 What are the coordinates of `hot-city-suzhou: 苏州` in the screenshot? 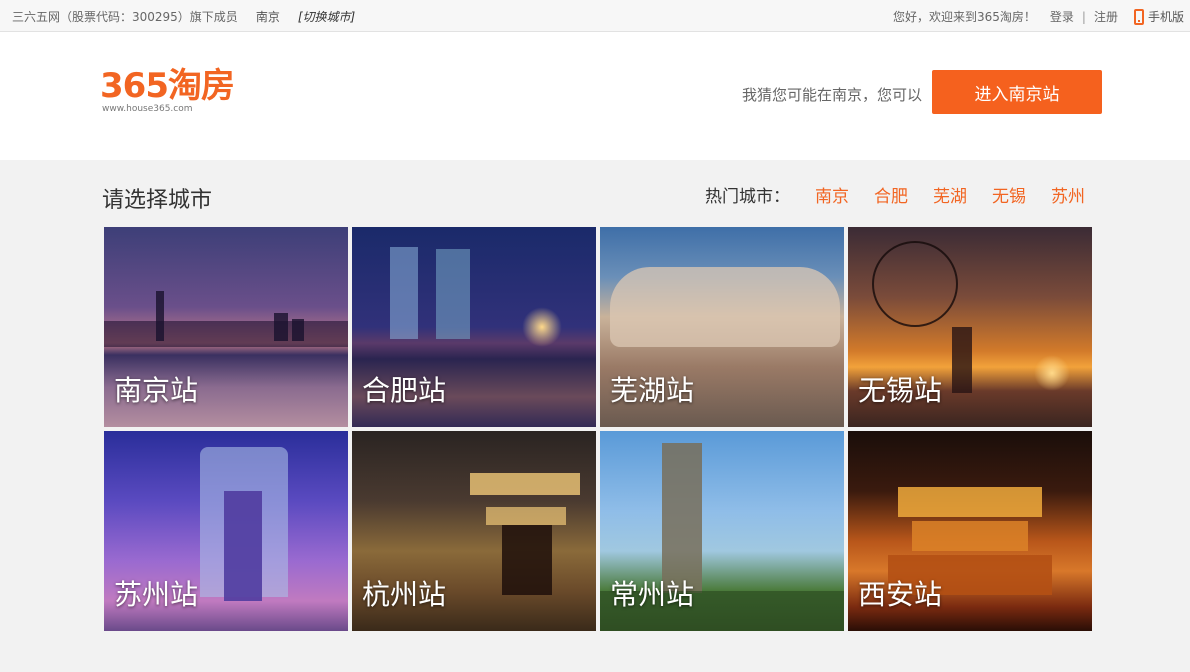 It's located at (1068, 194).